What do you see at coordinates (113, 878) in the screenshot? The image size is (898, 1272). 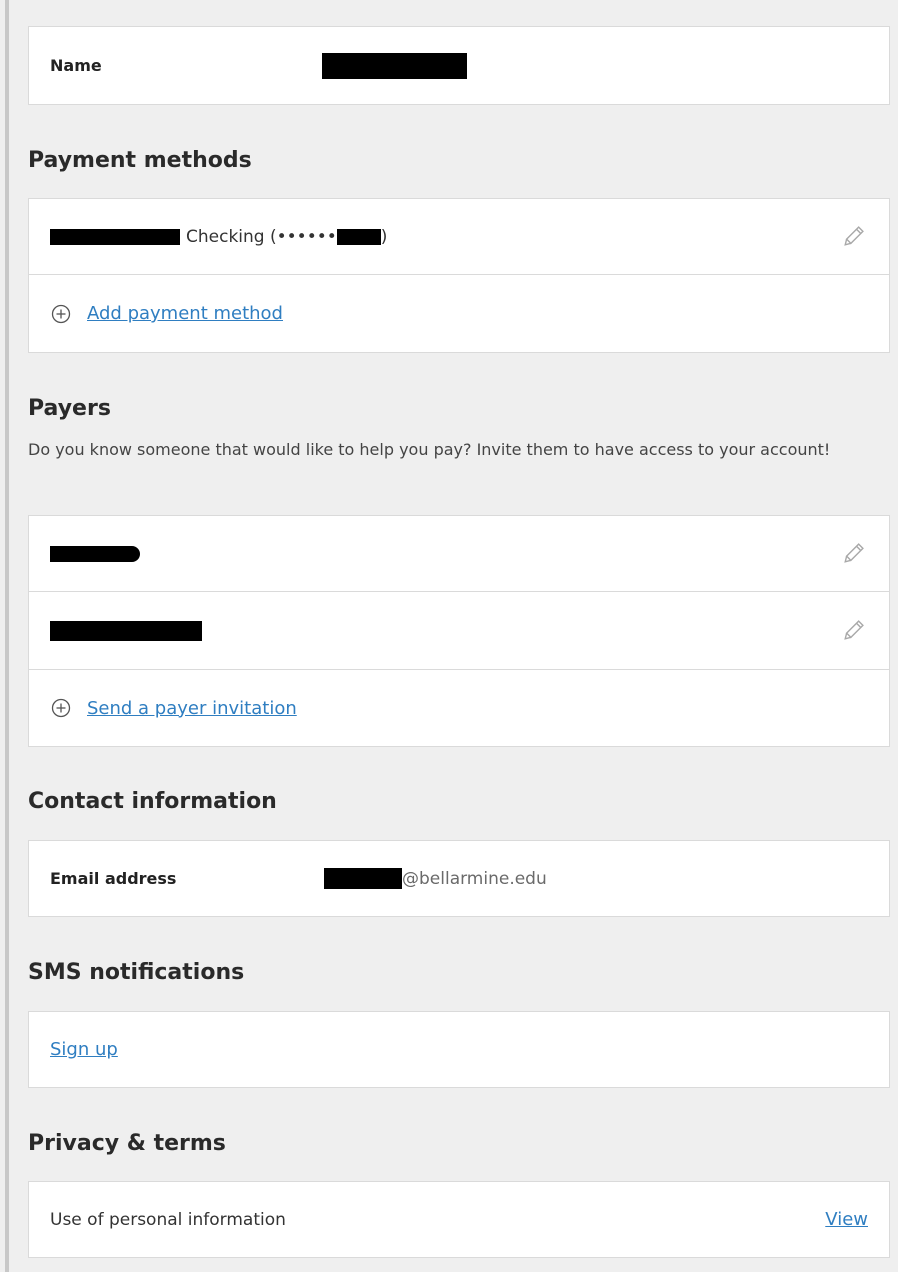 I see `email-label: Email address` at bounding box center [113, 878].